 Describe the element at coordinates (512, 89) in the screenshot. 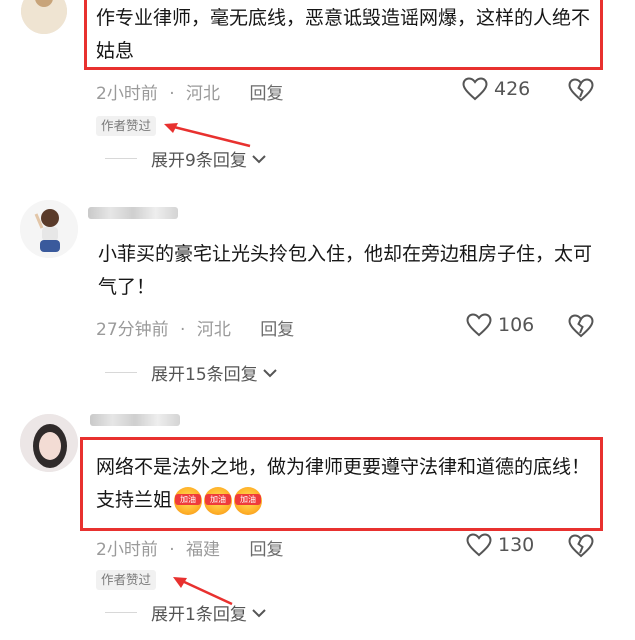

I see `like-count: 426` at that location.